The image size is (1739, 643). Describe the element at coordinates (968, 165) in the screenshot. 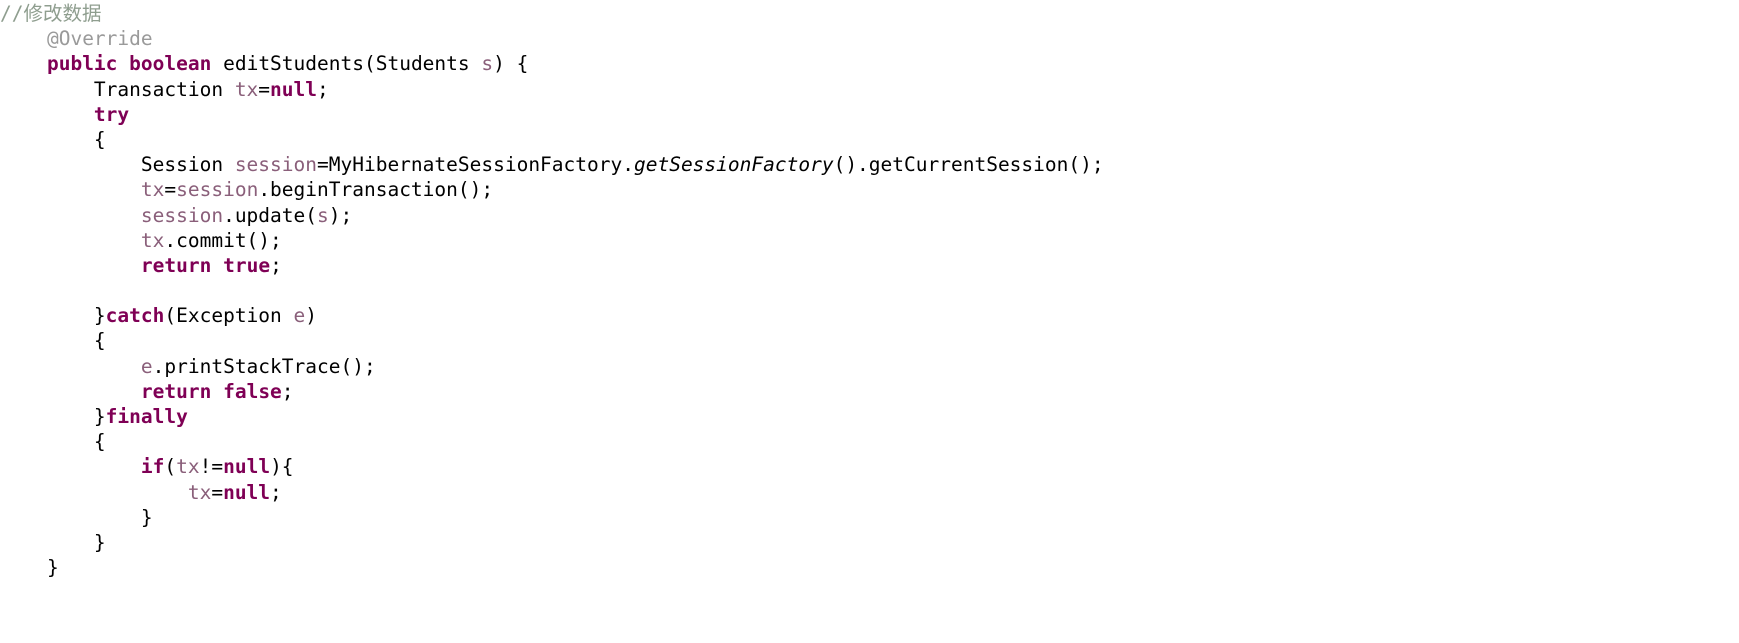

I see `code-token-plain: ().getCurrentSession();` at that location.